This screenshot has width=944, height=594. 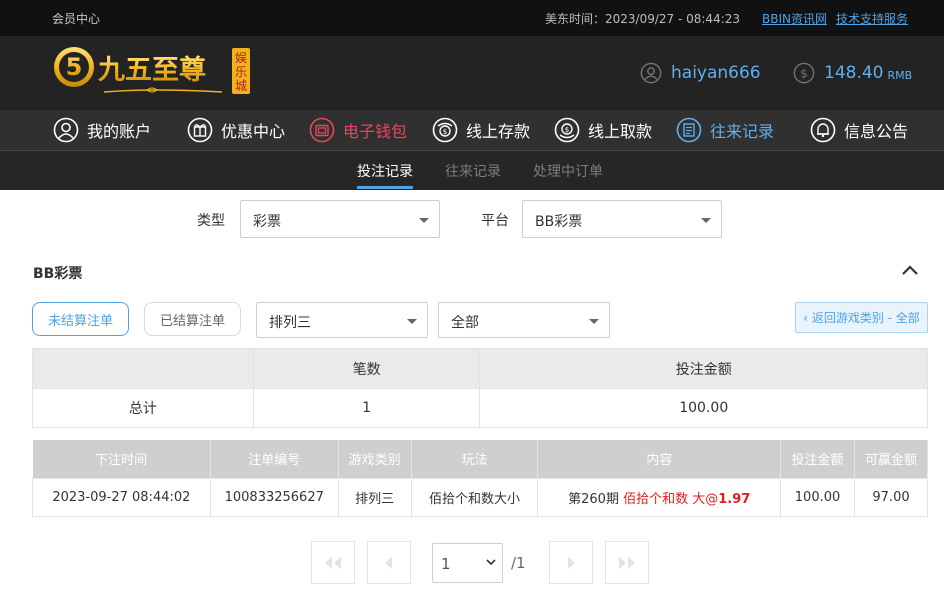 I want to click on summary-table: 笔数 投注金额 总计 1 100.00, so click(x=480, y=388).